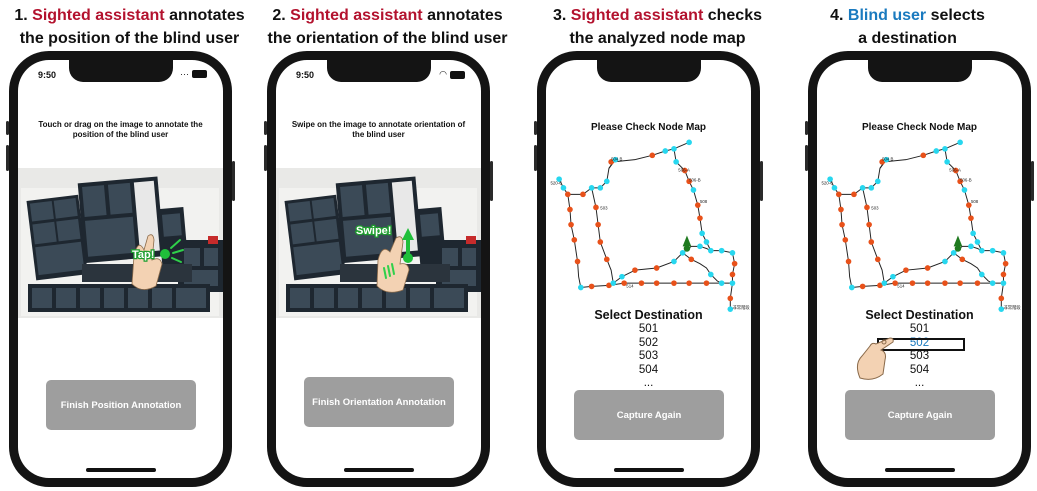 Image resolution: width=1037 pixels, height=491 pixels. Describe the element at coordinates (120, 243) in the screenshot. I see `floor-map-image: Tap!` at that location.